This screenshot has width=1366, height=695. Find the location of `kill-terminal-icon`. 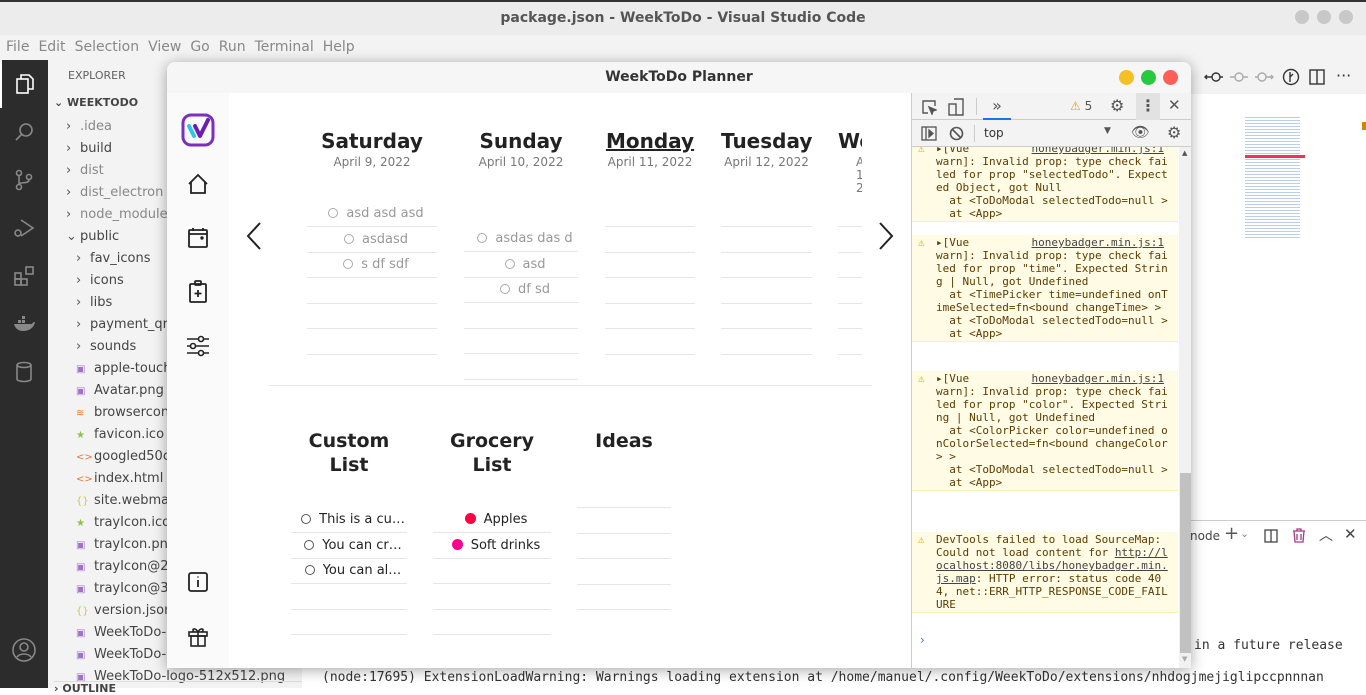

kill-terminal-icon is located at coordinates (1299, 535).